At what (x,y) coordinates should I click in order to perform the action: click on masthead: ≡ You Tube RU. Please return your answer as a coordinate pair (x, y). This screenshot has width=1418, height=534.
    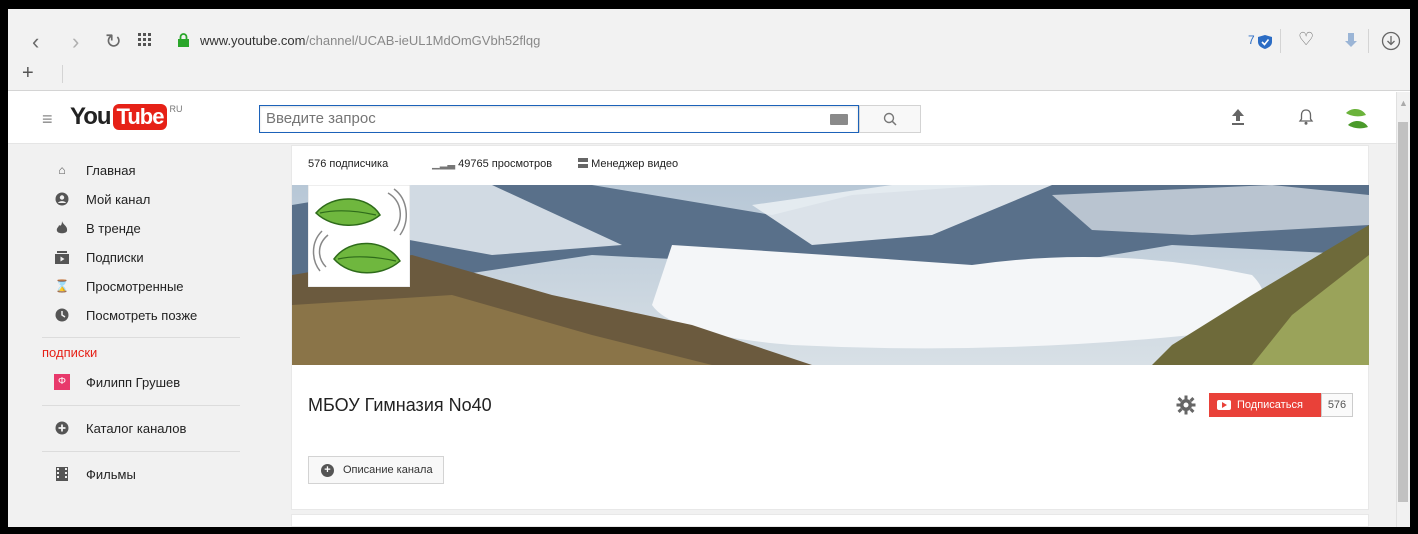
    Looking at the image, I should click on (702, 118).